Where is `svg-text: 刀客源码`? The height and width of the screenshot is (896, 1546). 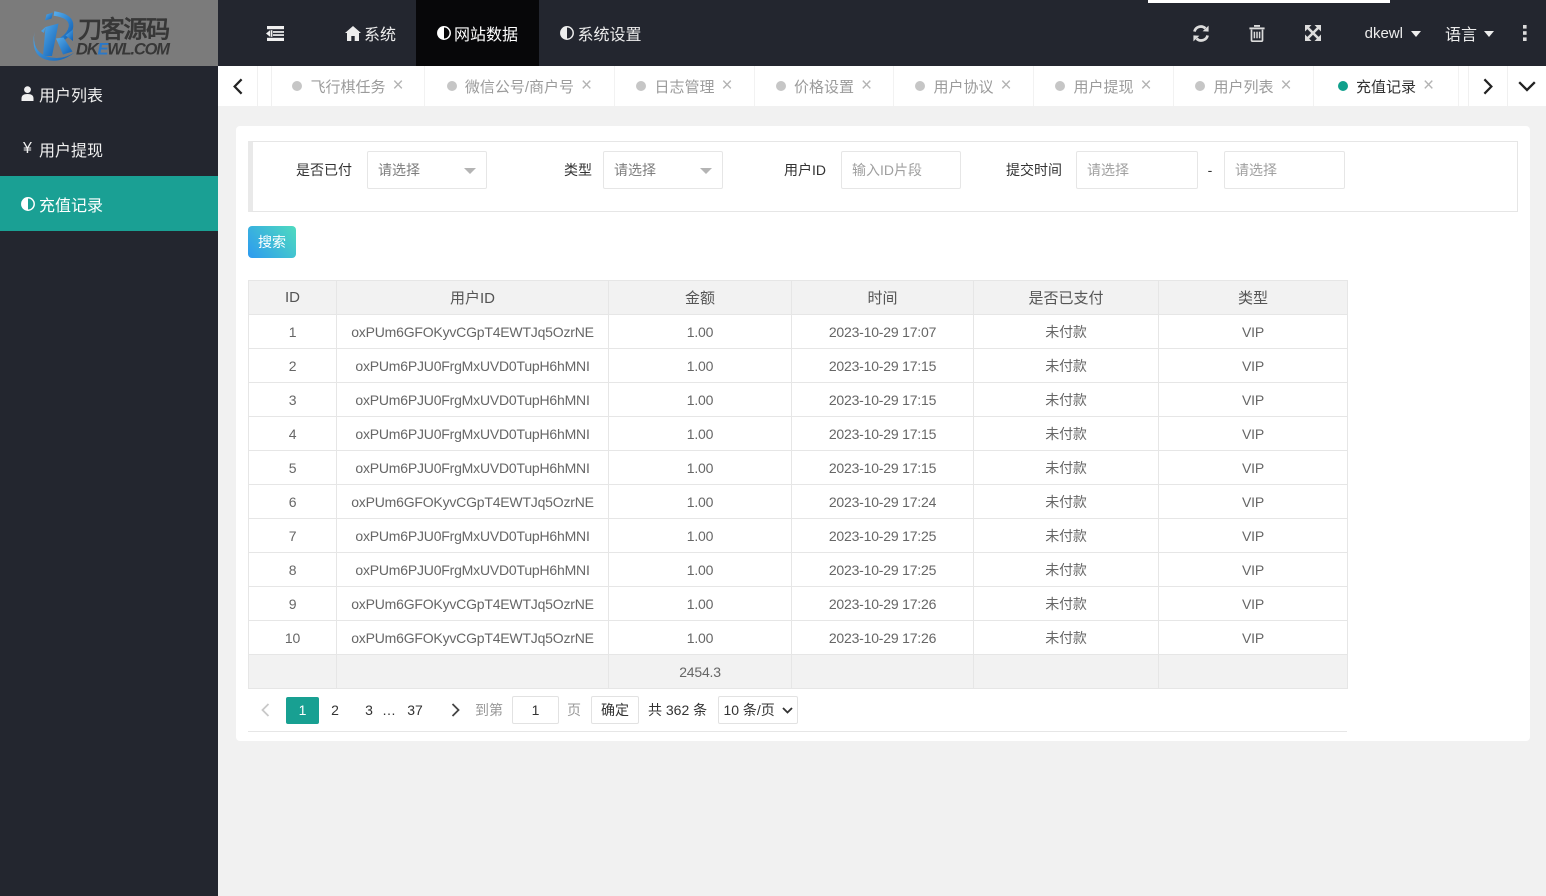 svg-text: 刀客源码 is located at coordinates (123, 30).